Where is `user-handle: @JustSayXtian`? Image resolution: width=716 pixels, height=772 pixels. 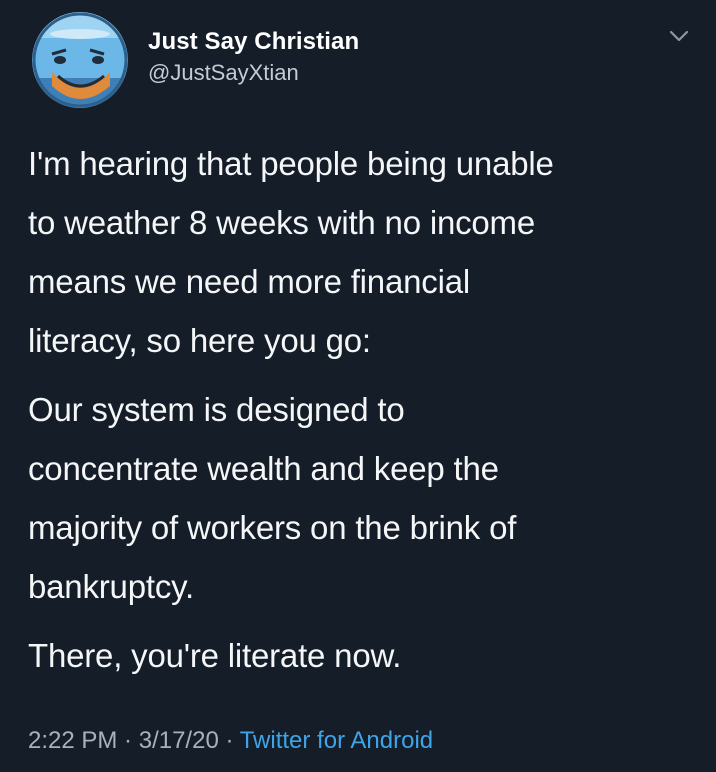 user-handle: @JustSayXtian is located at coordinates (253, 73).